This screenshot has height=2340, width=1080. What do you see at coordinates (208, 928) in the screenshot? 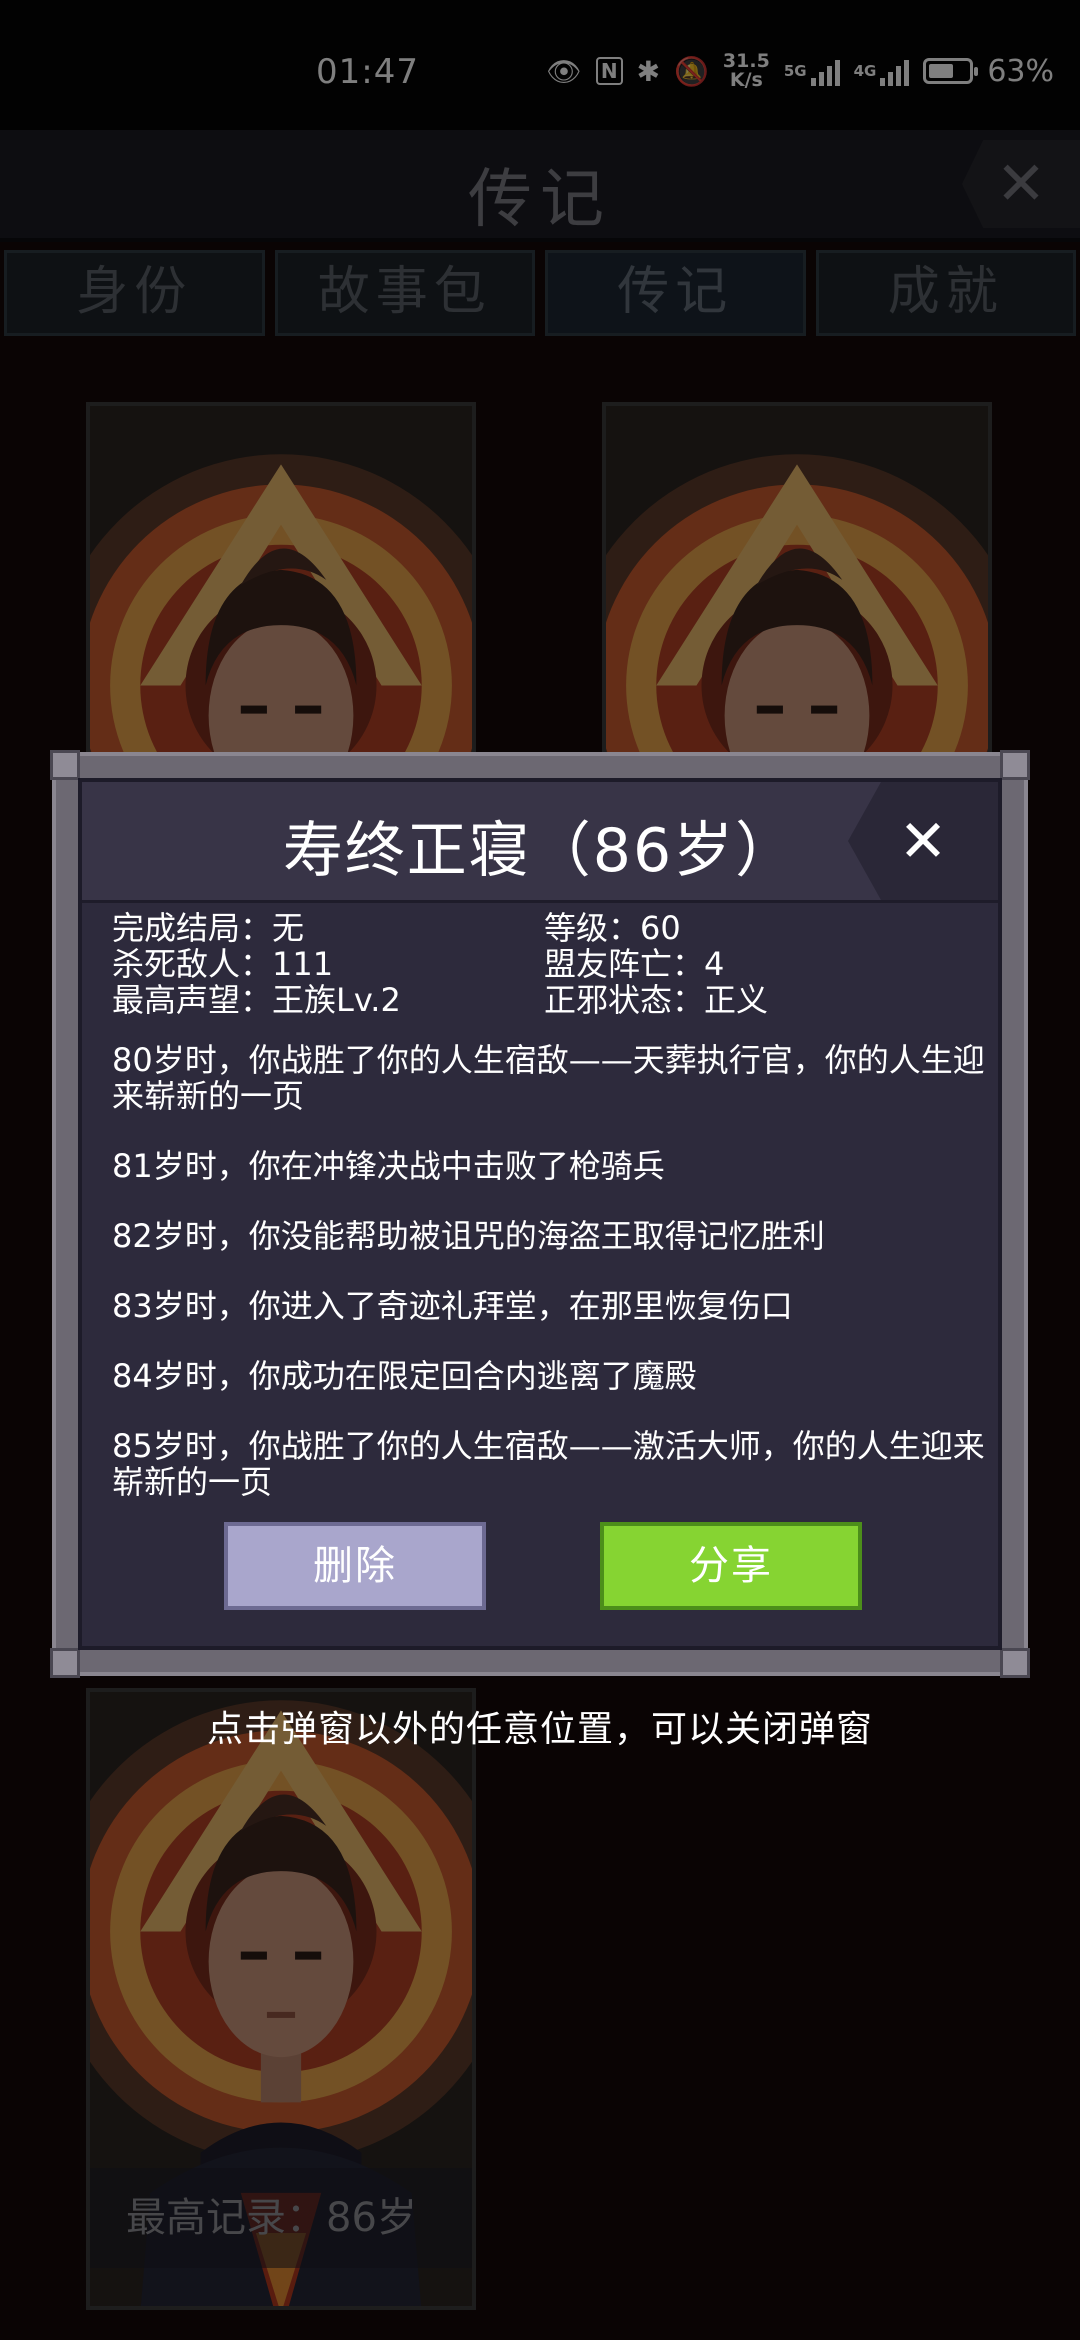
I see `stat-ending: 完成结局：无` at bounding box center [208, 928].